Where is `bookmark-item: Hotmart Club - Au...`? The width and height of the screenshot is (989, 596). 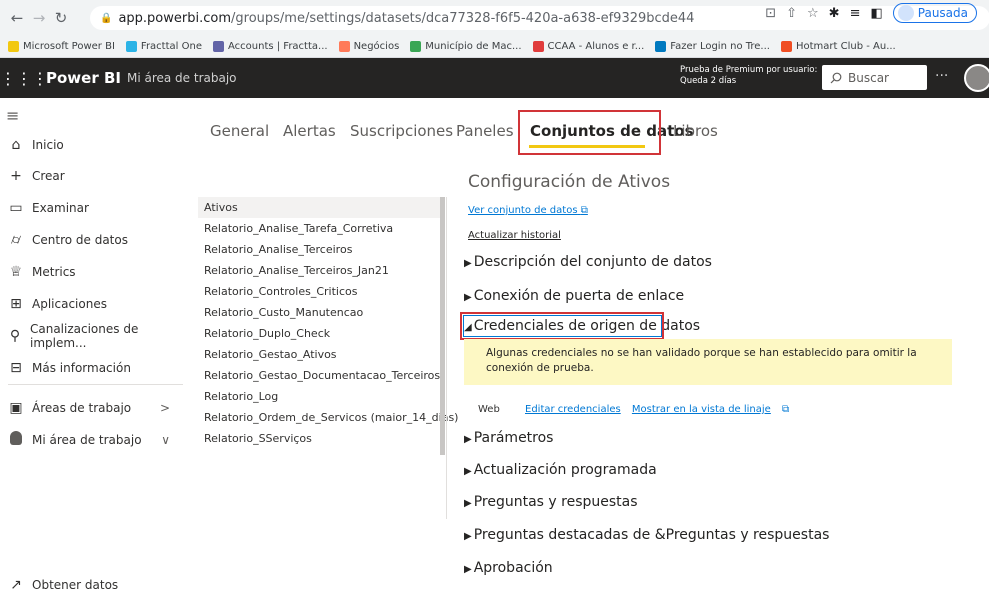 bookmark-item: Hotmart Club - Au... is located at coordinates (838, 46).